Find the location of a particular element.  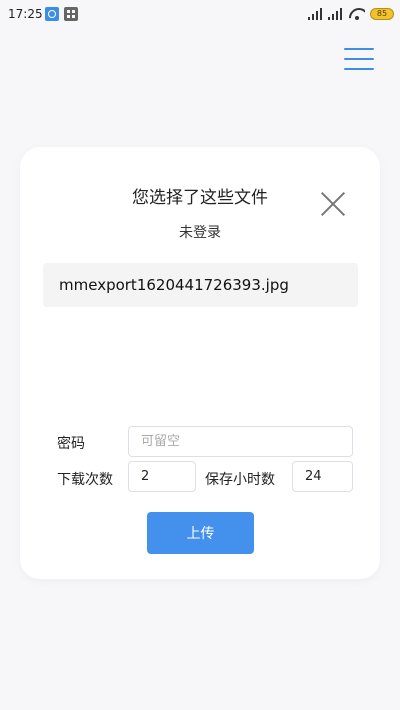

retention-hours-label: 保存小时数 is located at coordinates (240, 480).